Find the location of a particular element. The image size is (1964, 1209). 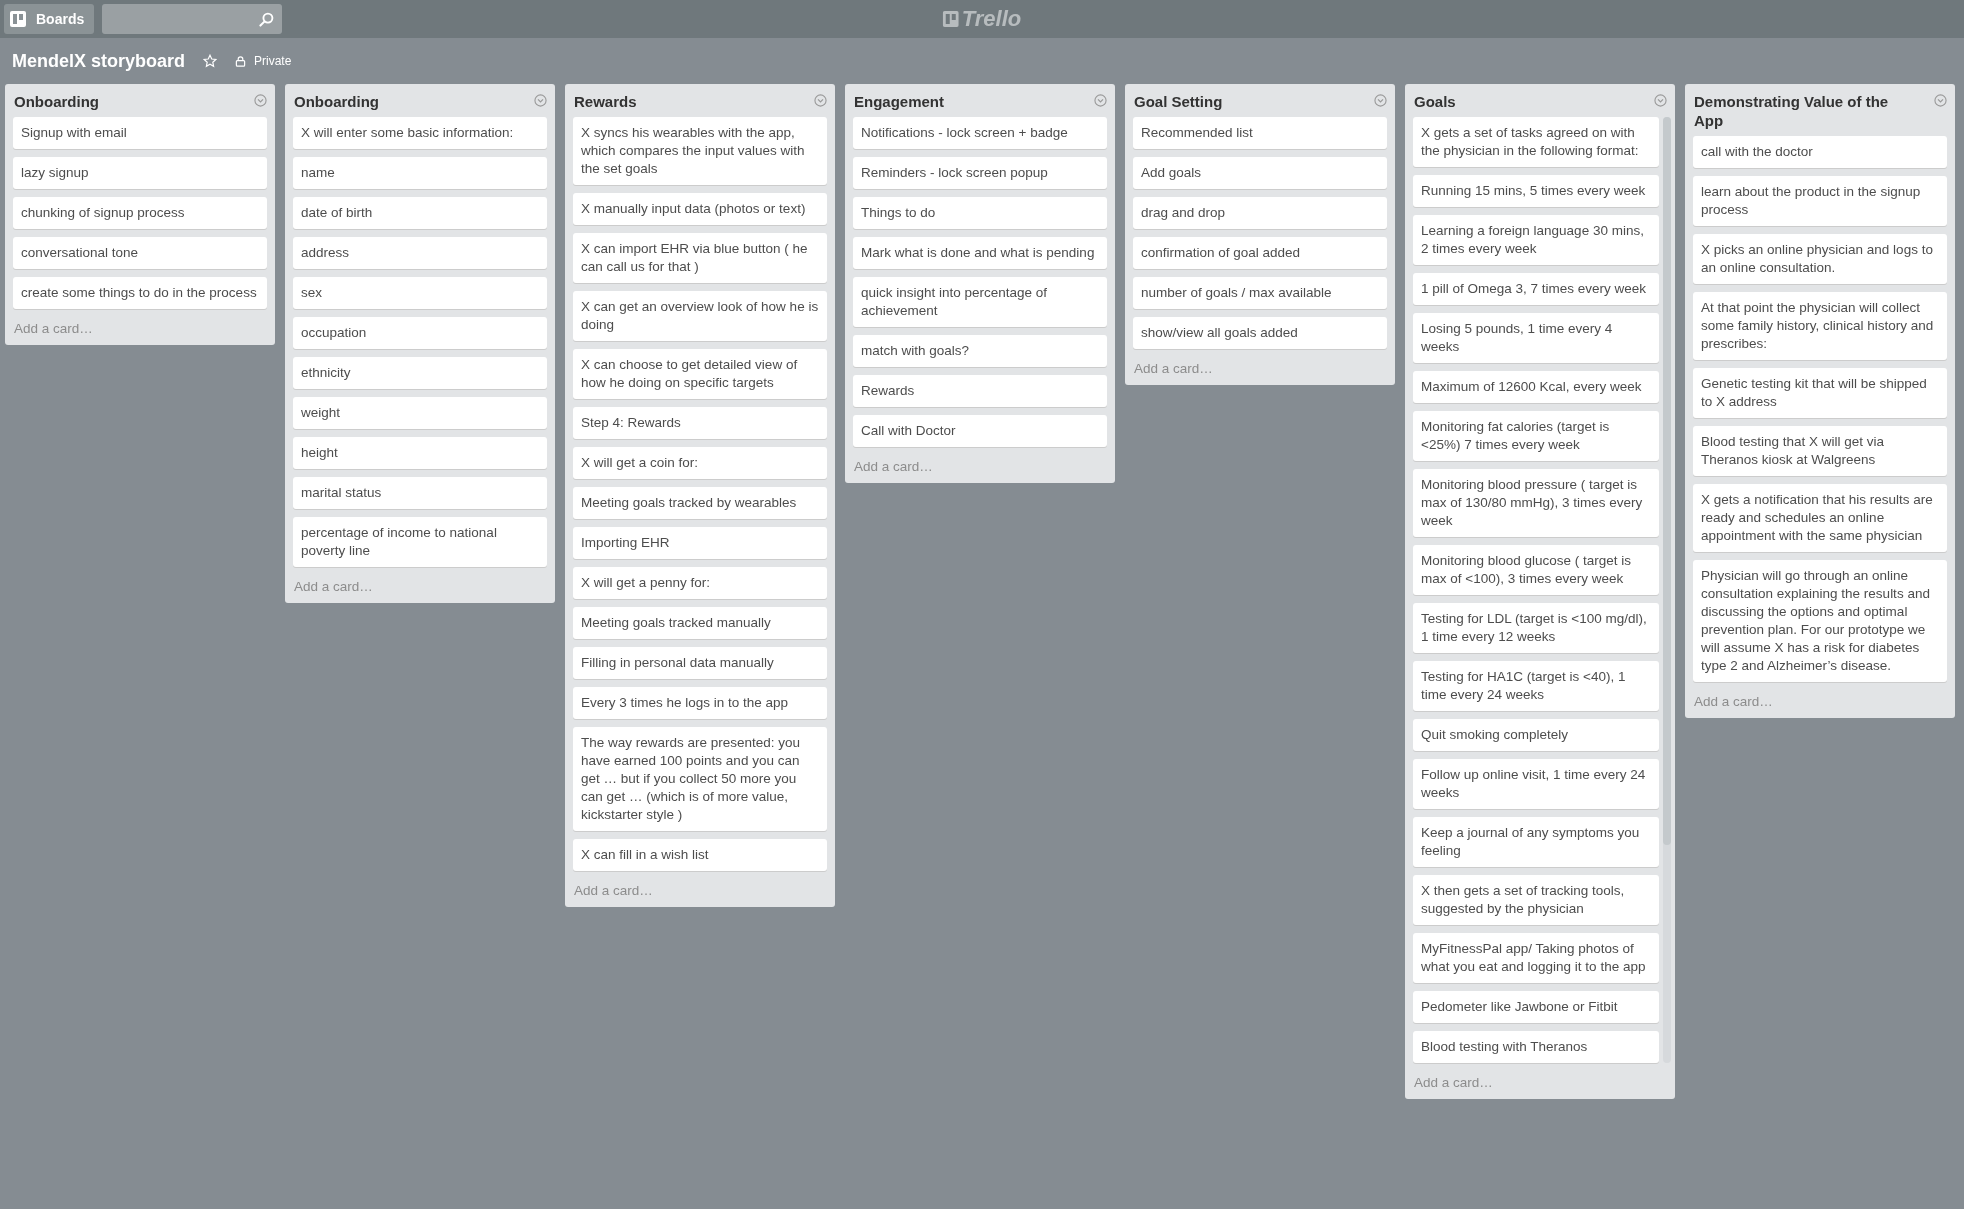

board-title: MendelX storyboard is located at coordinates (99, 61).